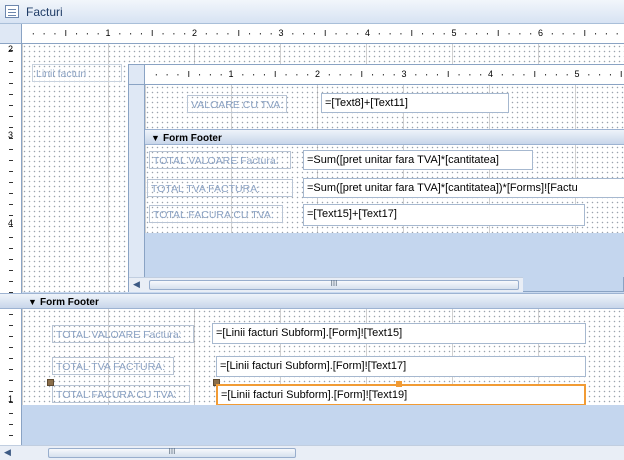 This screenshot has width=624, height=460. Describe the element at coordinates (77, 73) in the screenshot. I see `subform-name-label: Linii facturi` at that location.